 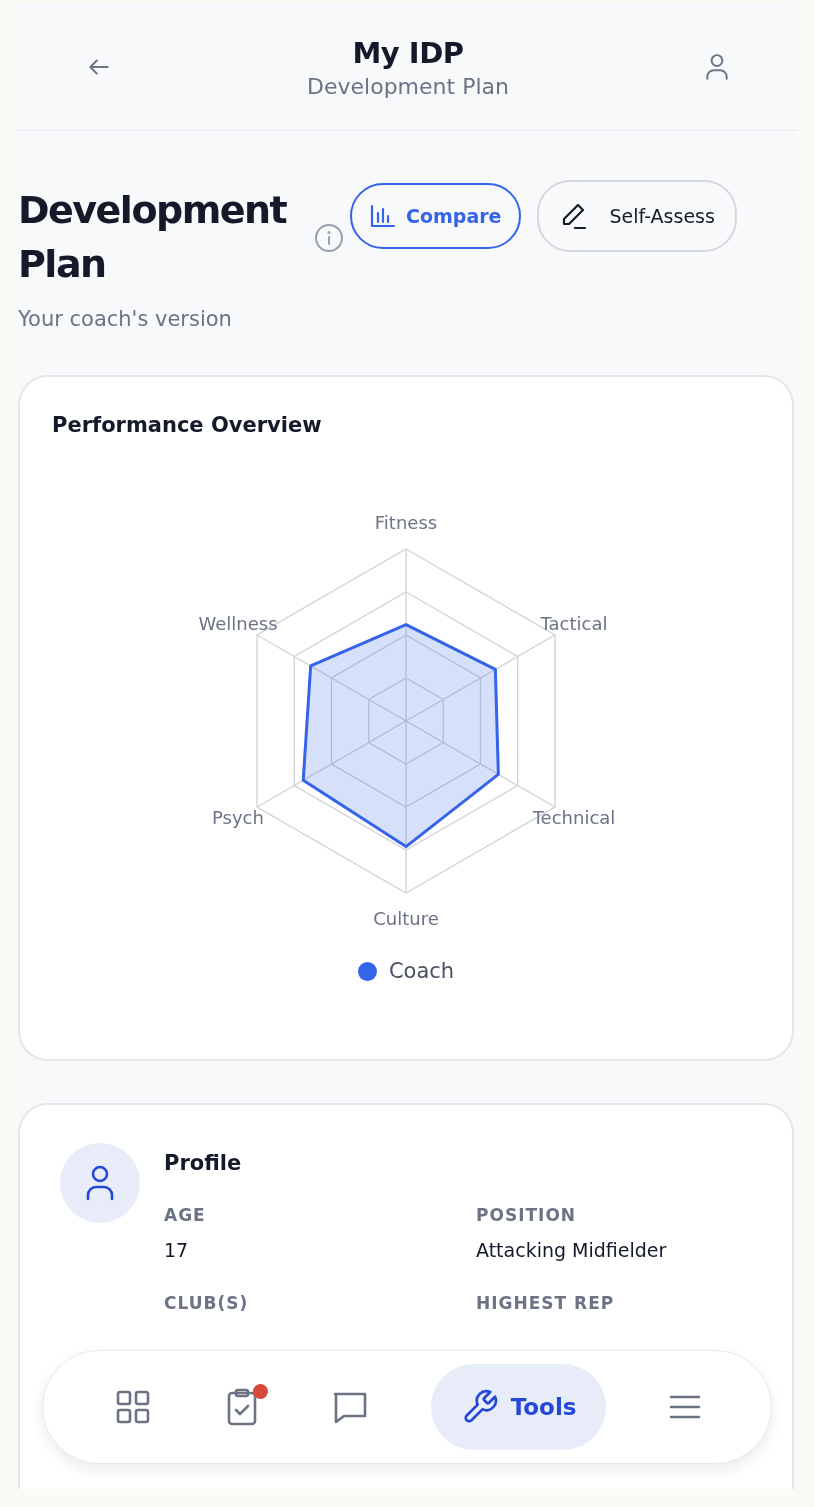 I want to click on info-icon, so click(x=329, y=238).